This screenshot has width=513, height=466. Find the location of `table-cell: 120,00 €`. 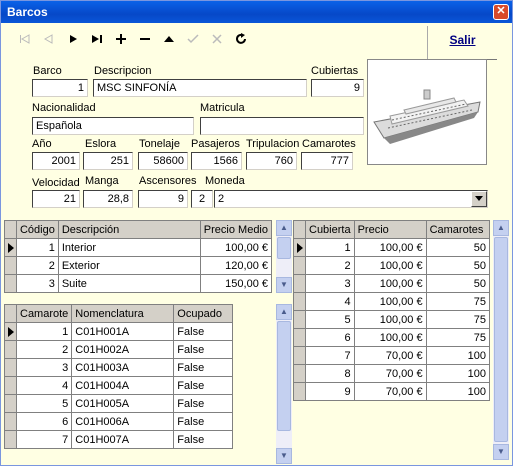

table-cell: 120,00 € is located at coordinates (236, 265).